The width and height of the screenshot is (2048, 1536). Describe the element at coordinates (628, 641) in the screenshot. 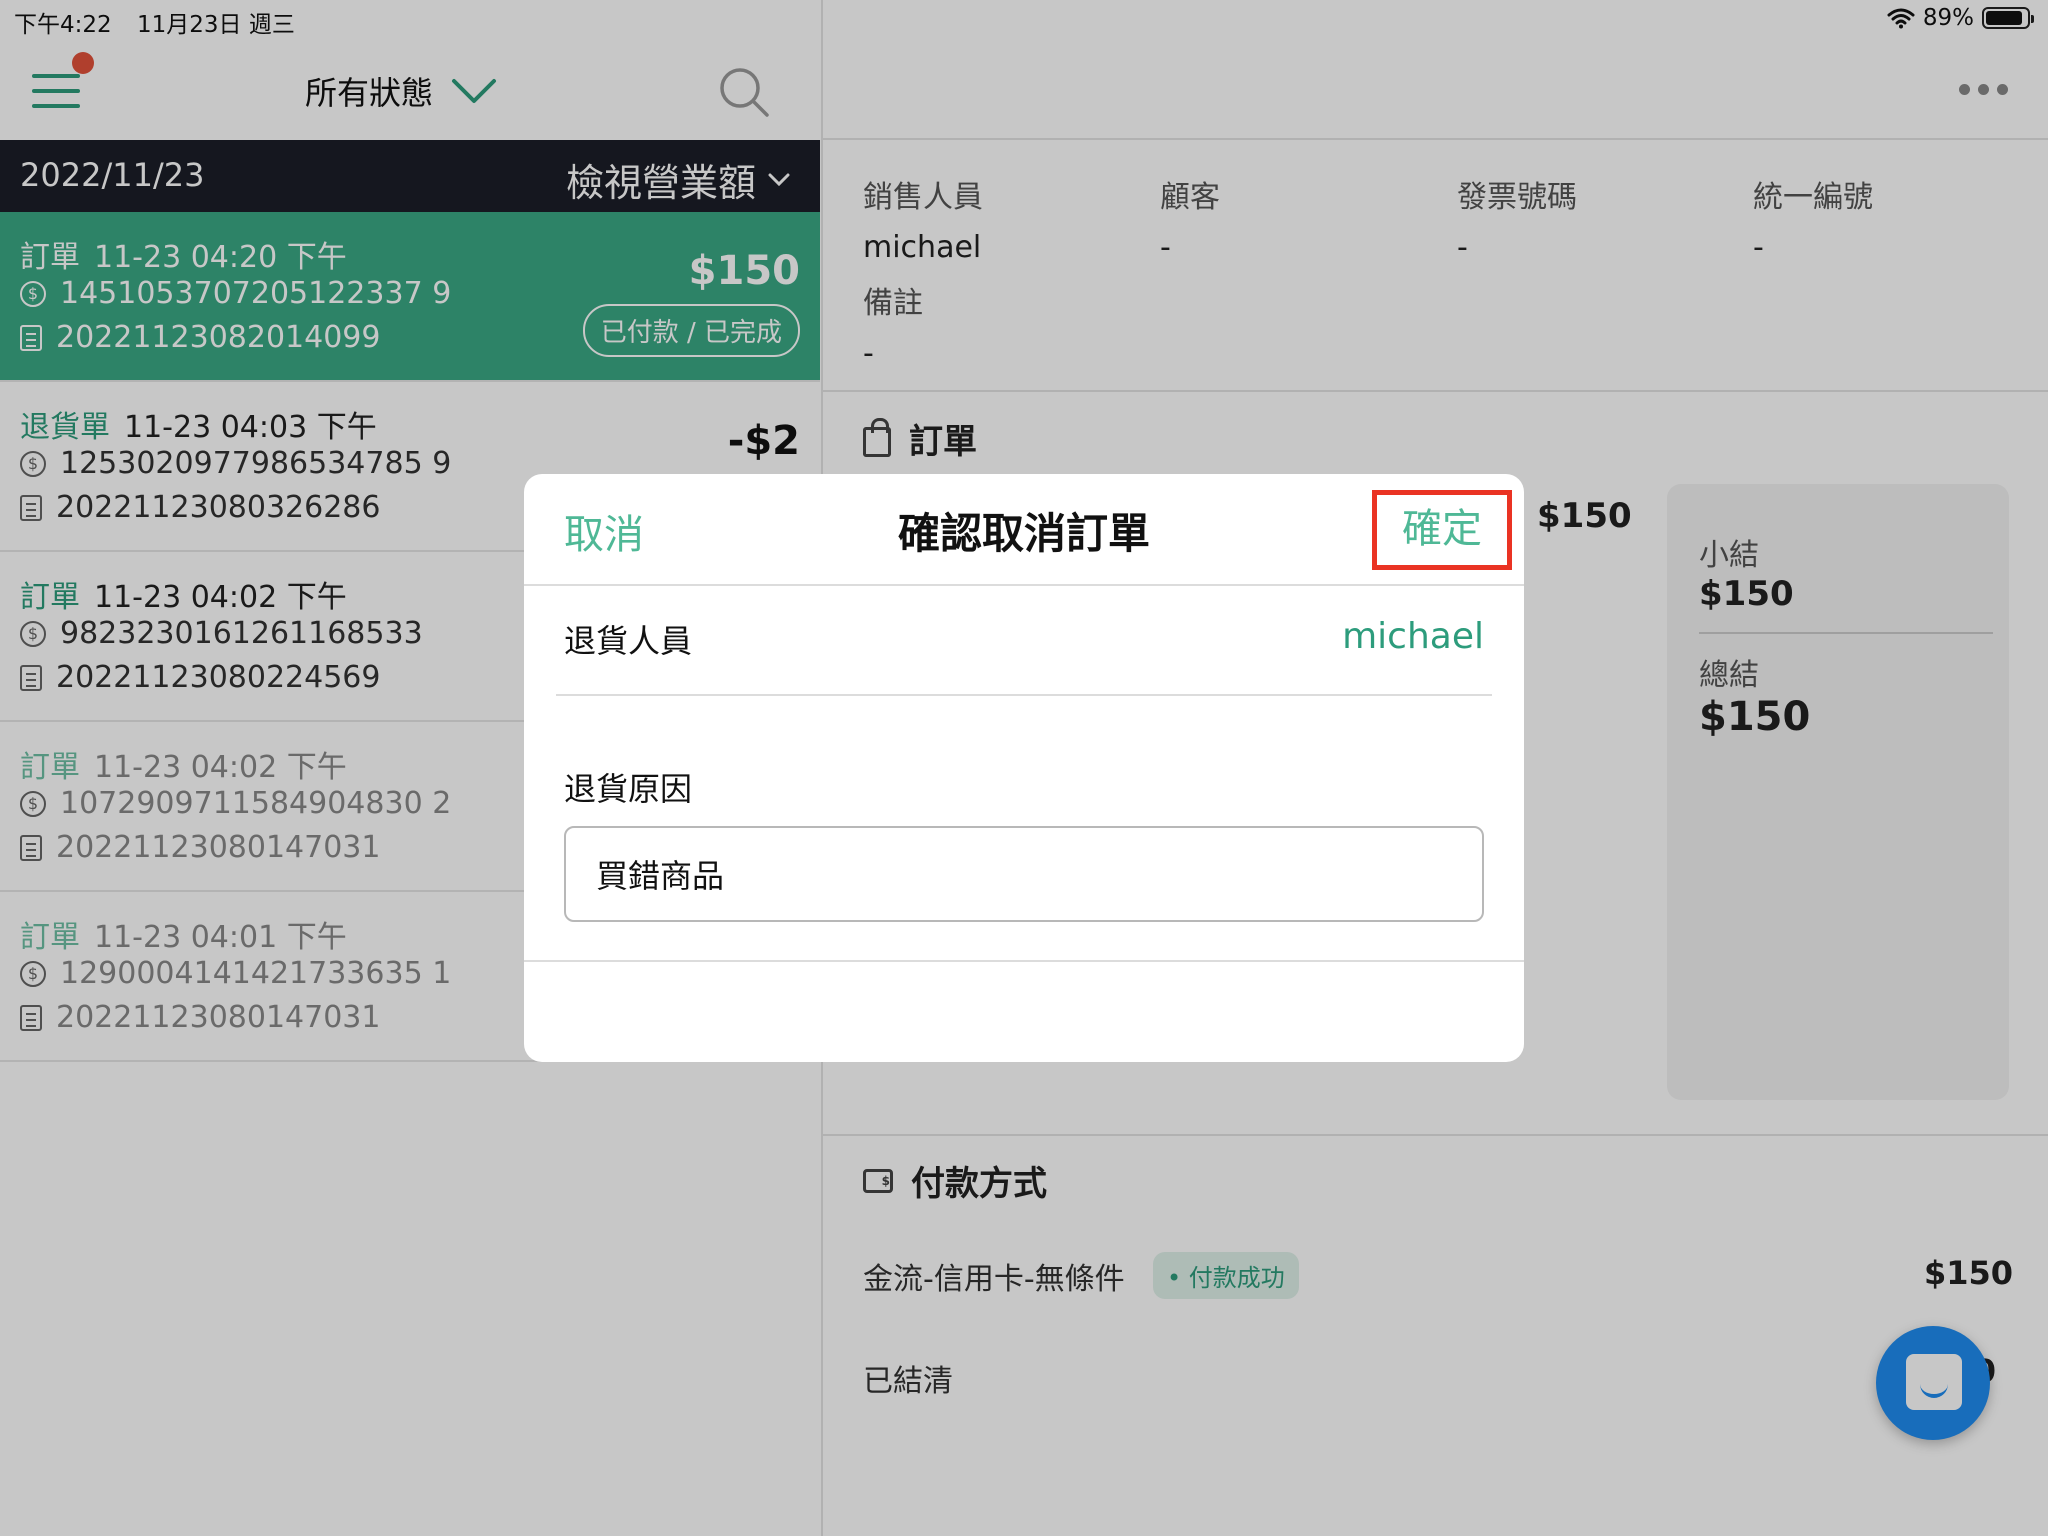

I see `return-staff-label: 退貨人員` at that location.